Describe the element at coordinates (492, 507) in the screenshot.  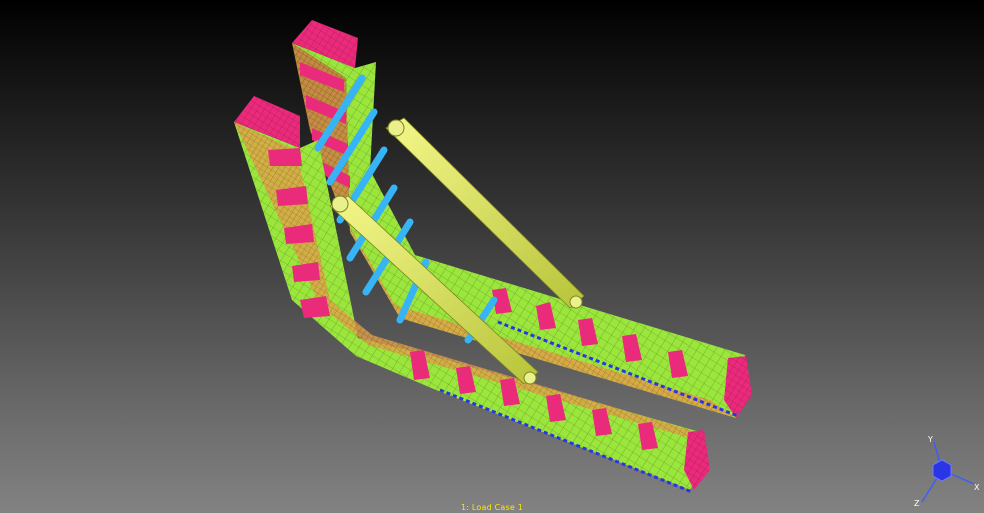
I see `load-case-label: 1: Load Case 1` at that location.